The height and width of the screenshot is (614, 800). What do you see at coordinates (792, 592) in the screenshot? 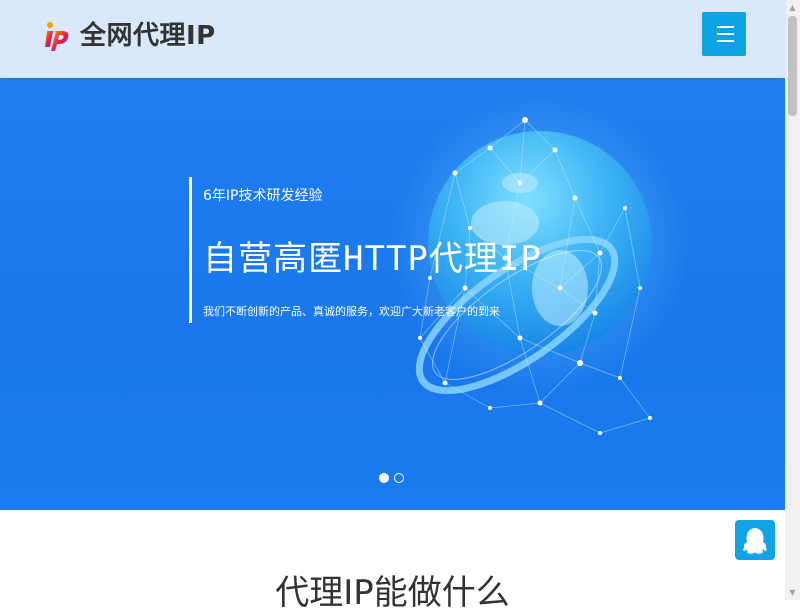
I see `scroll-down-arrow-icon: ▼` at bounding box center [792, 592].